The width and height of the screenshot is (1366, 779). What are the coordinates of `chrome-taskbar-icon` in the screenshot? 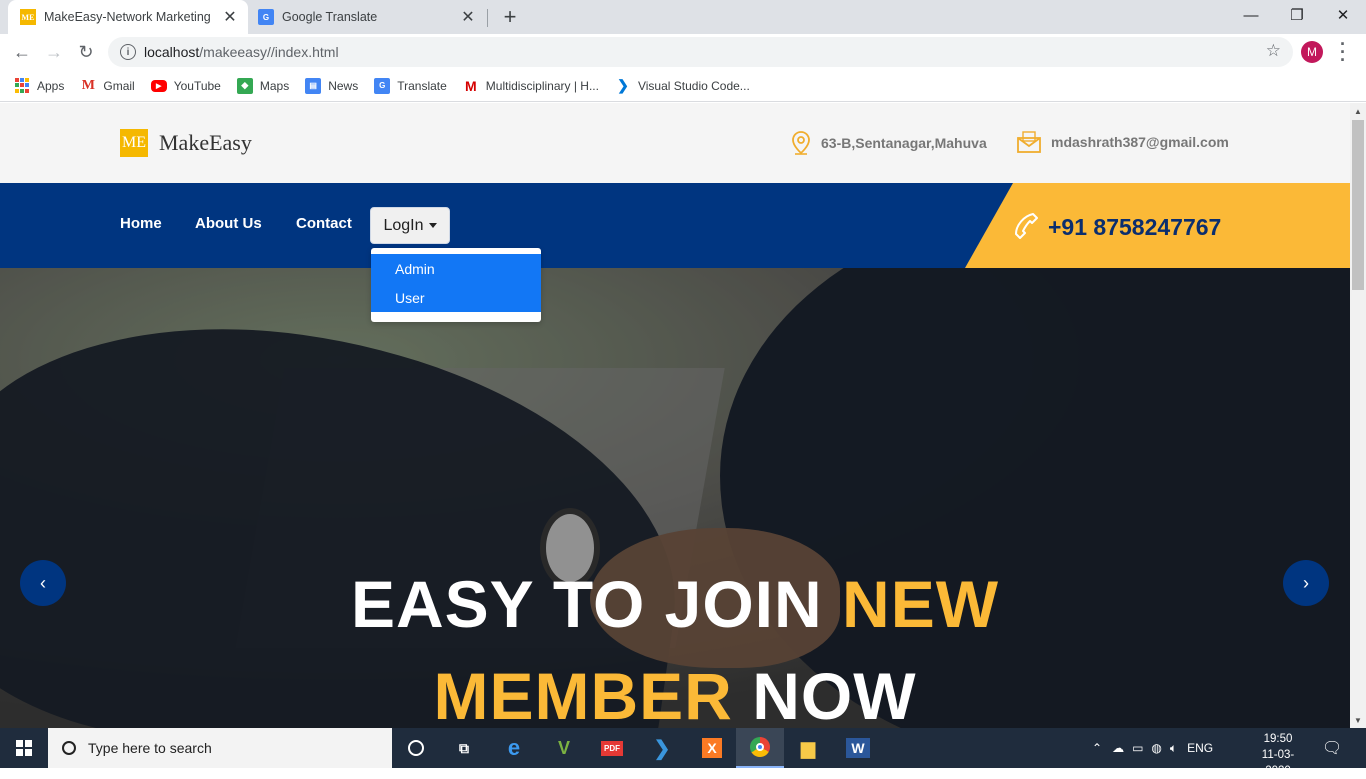 It's located at (760, 748).